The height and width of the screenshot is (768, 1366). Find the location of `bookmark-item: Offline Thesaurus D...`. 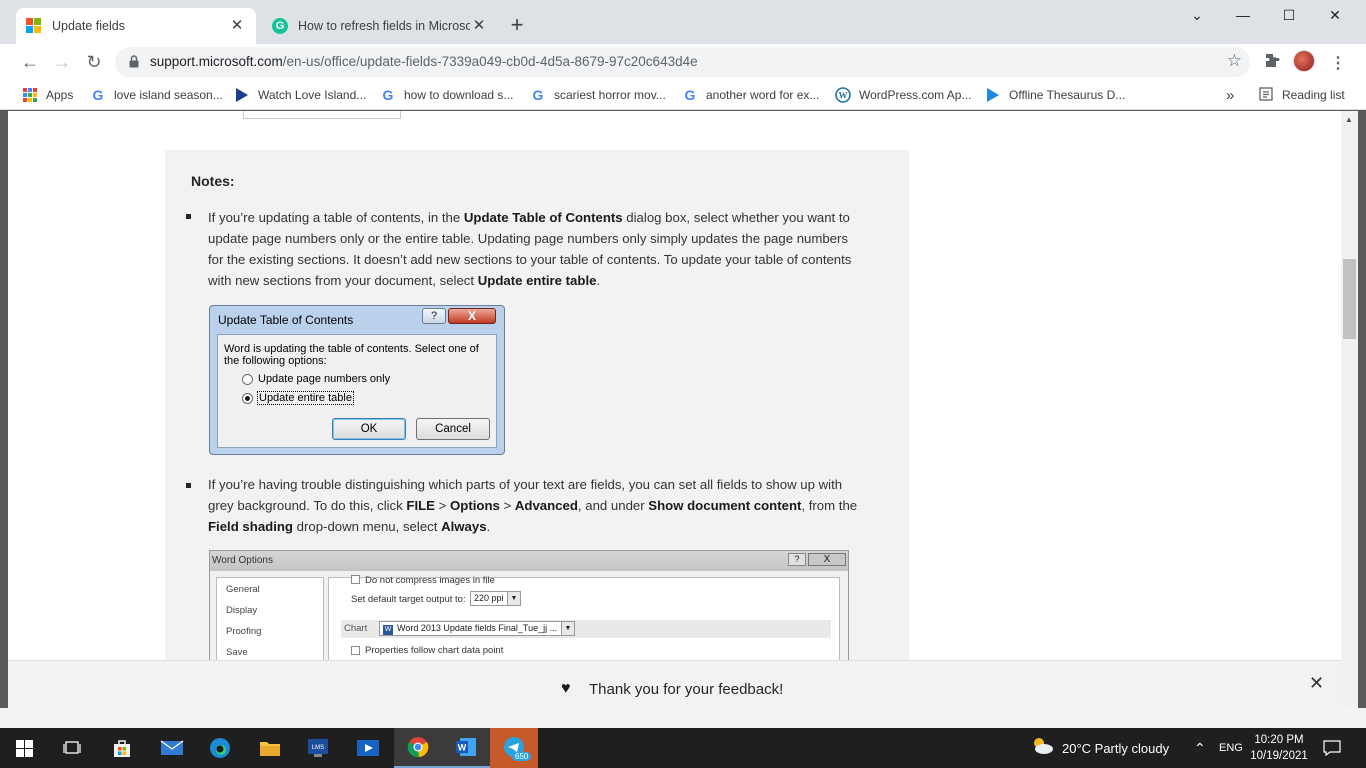

bookmark-item: Offline Thesaurus D... is located at coordinates (1055, 95).